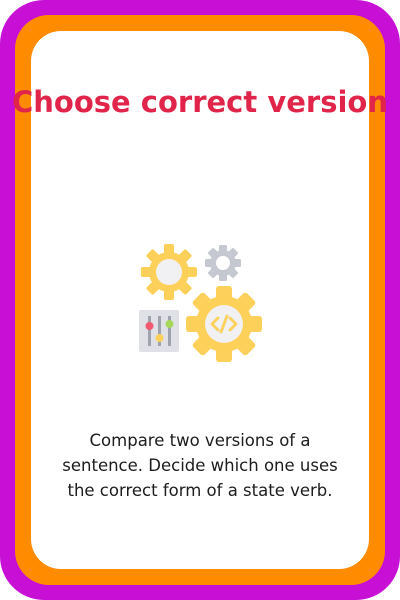 This screenshot has height=600, width=400. I want to click on small-gear-icon, so click(169, 272).